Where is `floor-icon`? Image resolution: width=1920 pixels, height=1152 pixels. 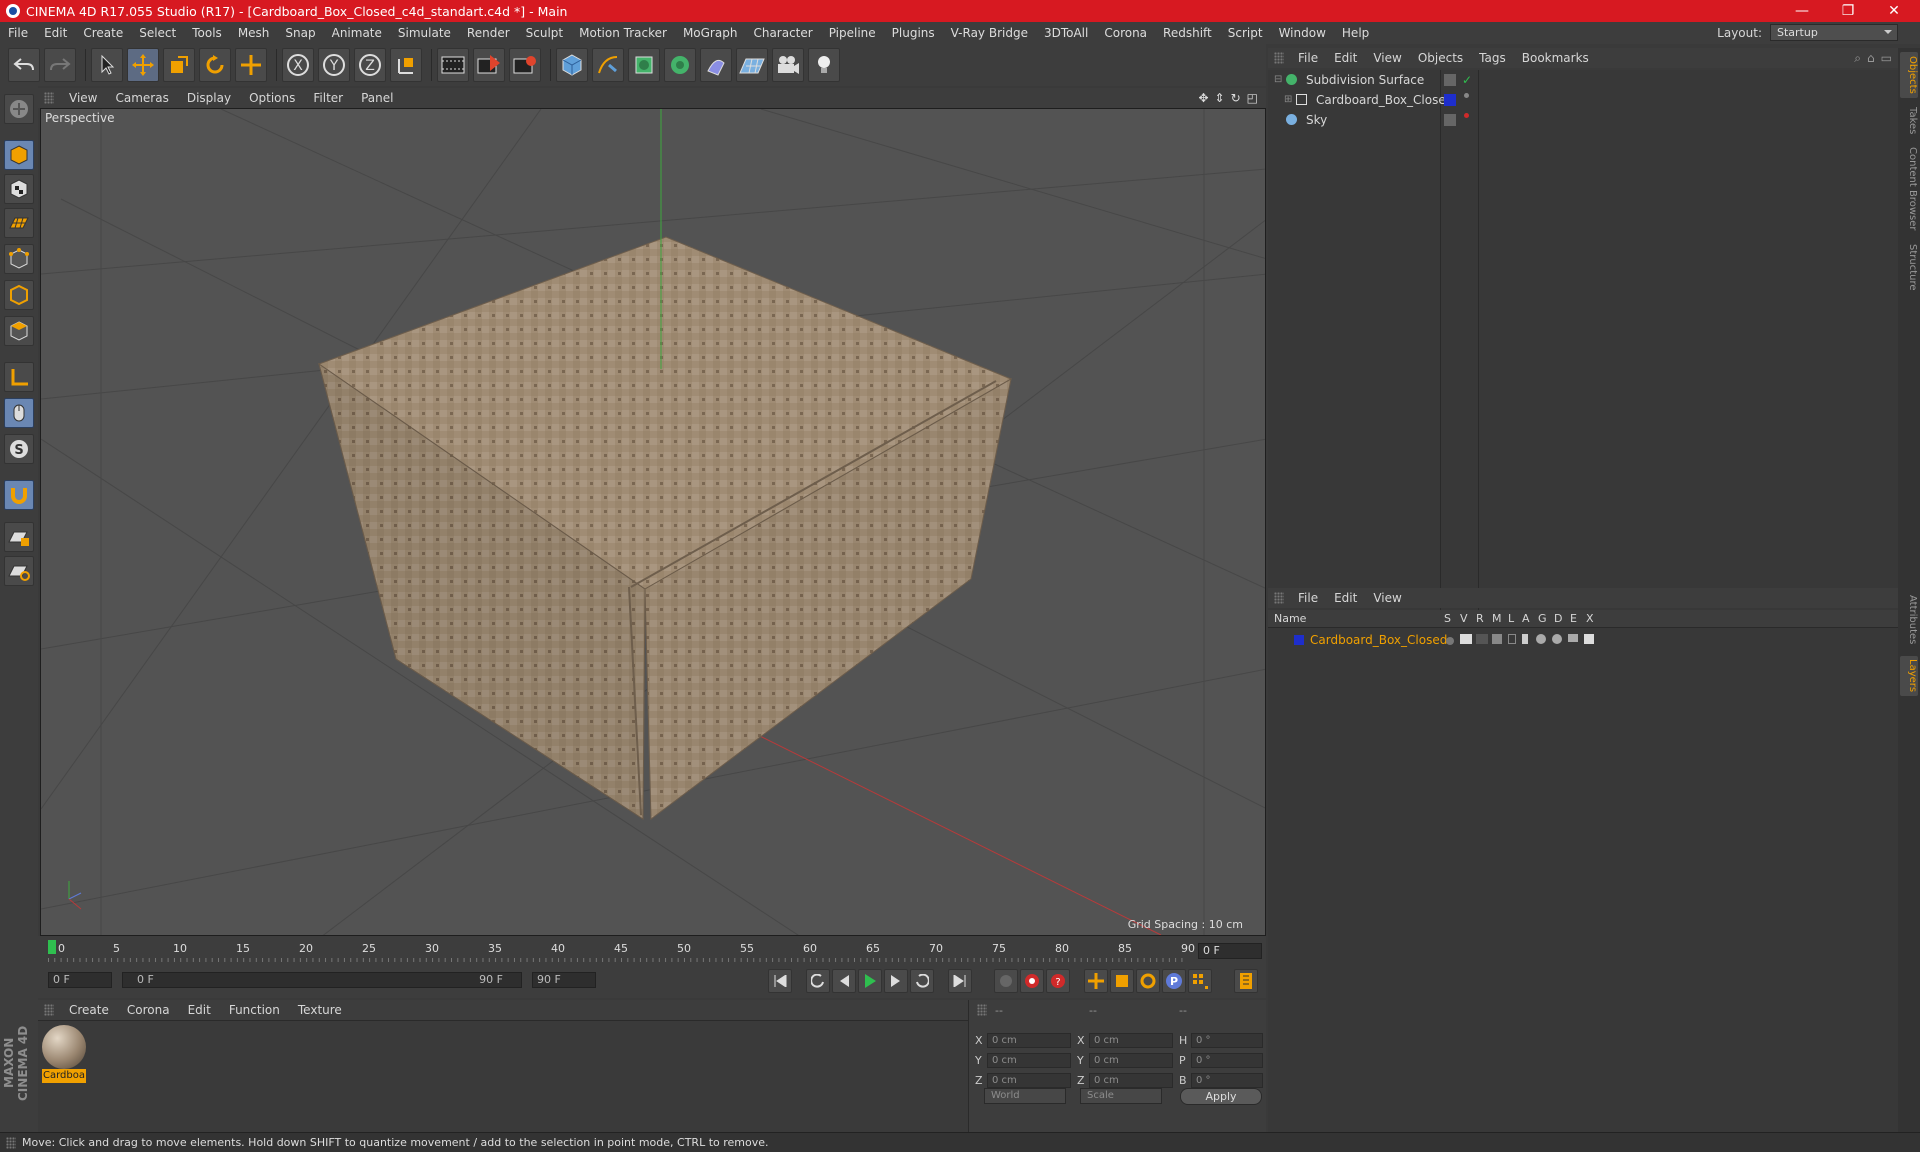 floor-icon is located at coordinates (752, 65).